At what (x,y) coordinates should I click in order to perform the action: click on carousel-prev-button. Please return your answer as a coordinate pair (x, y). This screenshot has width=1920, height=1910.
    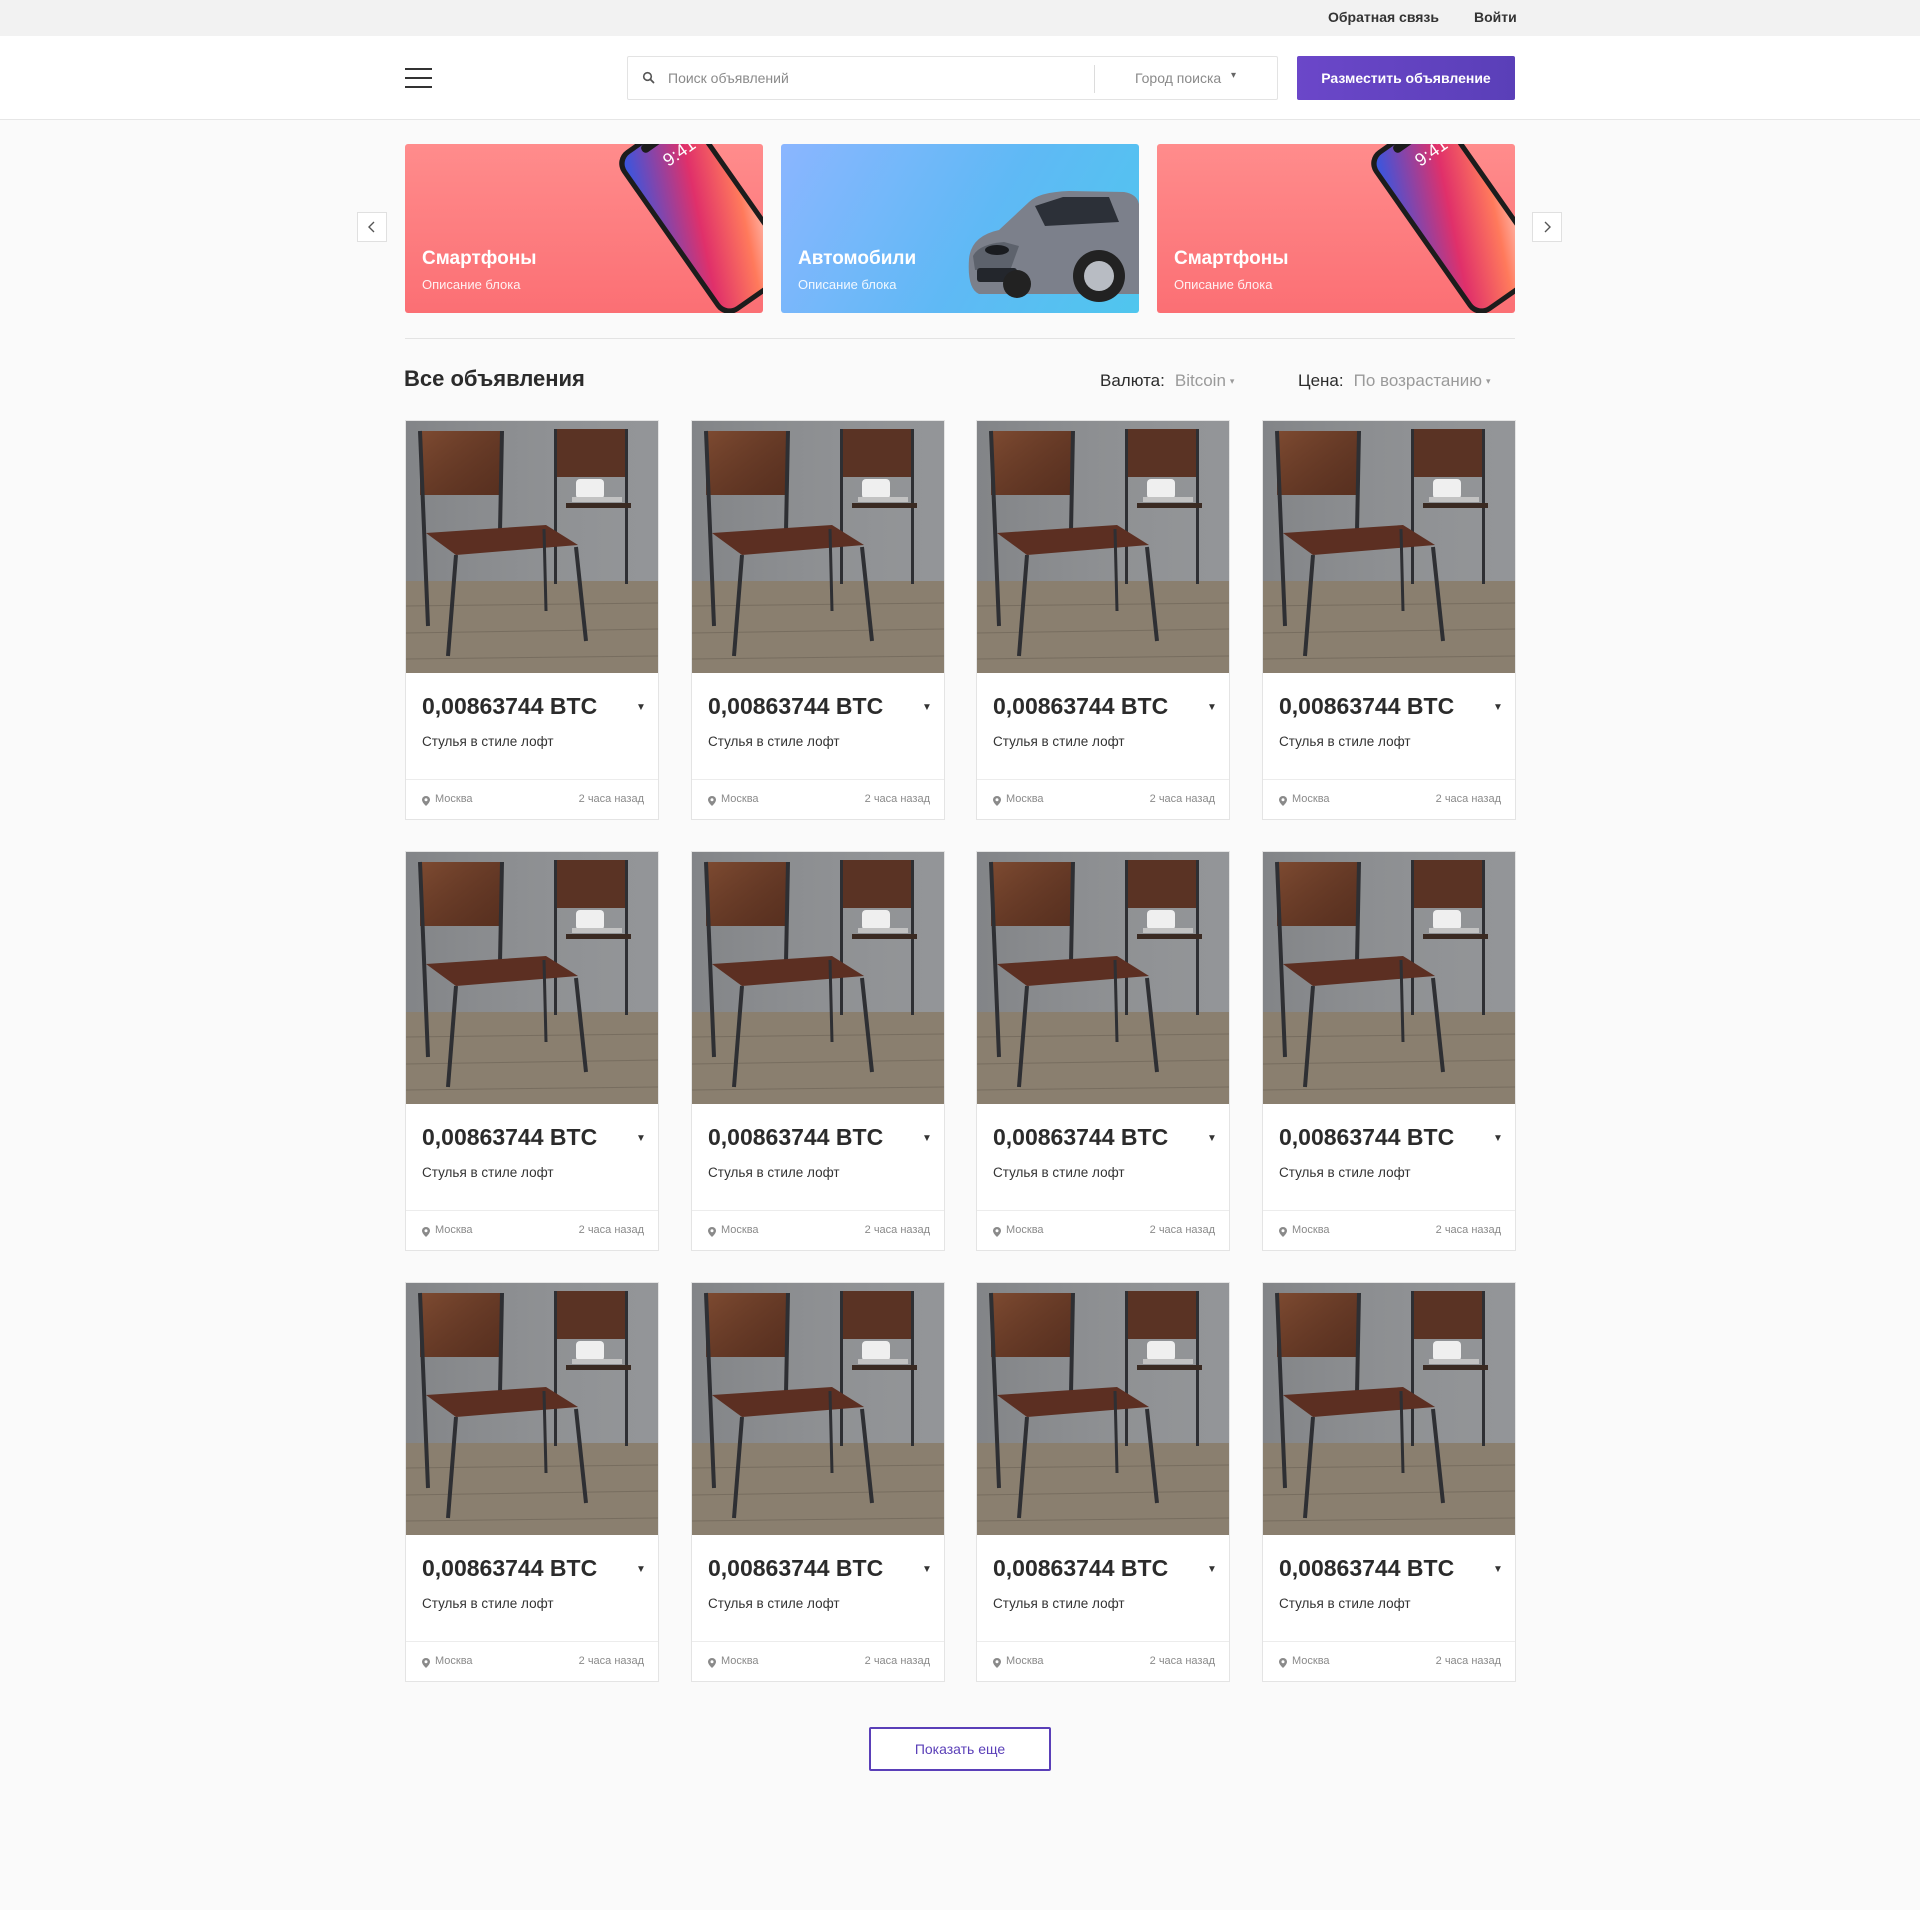
    Looking at the image, I should click on (372, 227).